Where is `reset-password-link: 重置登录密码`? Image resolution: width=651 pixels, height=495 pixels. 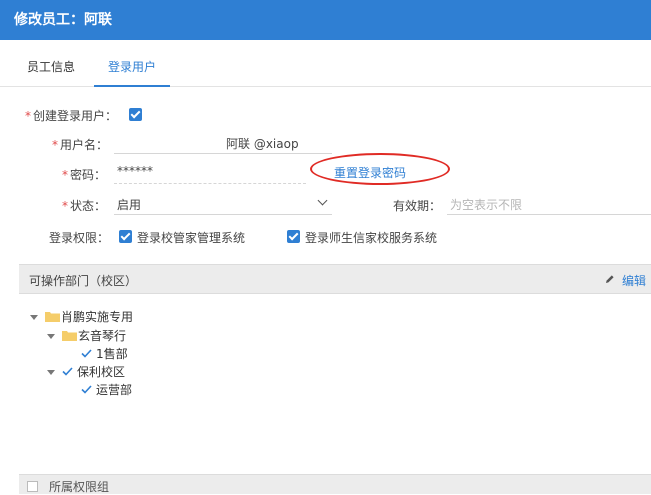 reset-password-link: 重置登录密码 is located at coordinates (370, 172).